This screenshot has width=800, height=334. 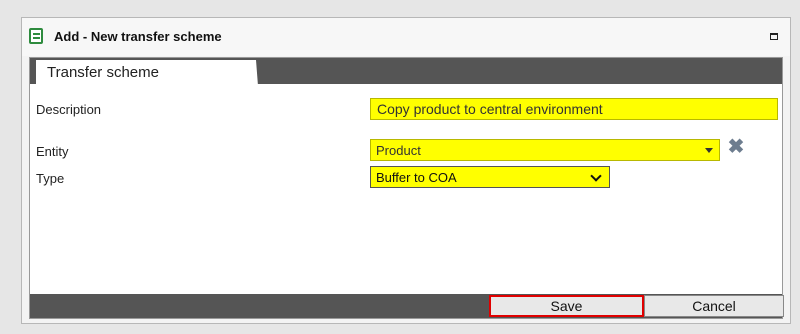 What do you see at coordinates (416, 177) in the screenshot?
I see `type-value: Buffer to COA` at bounding box center [416, 177].